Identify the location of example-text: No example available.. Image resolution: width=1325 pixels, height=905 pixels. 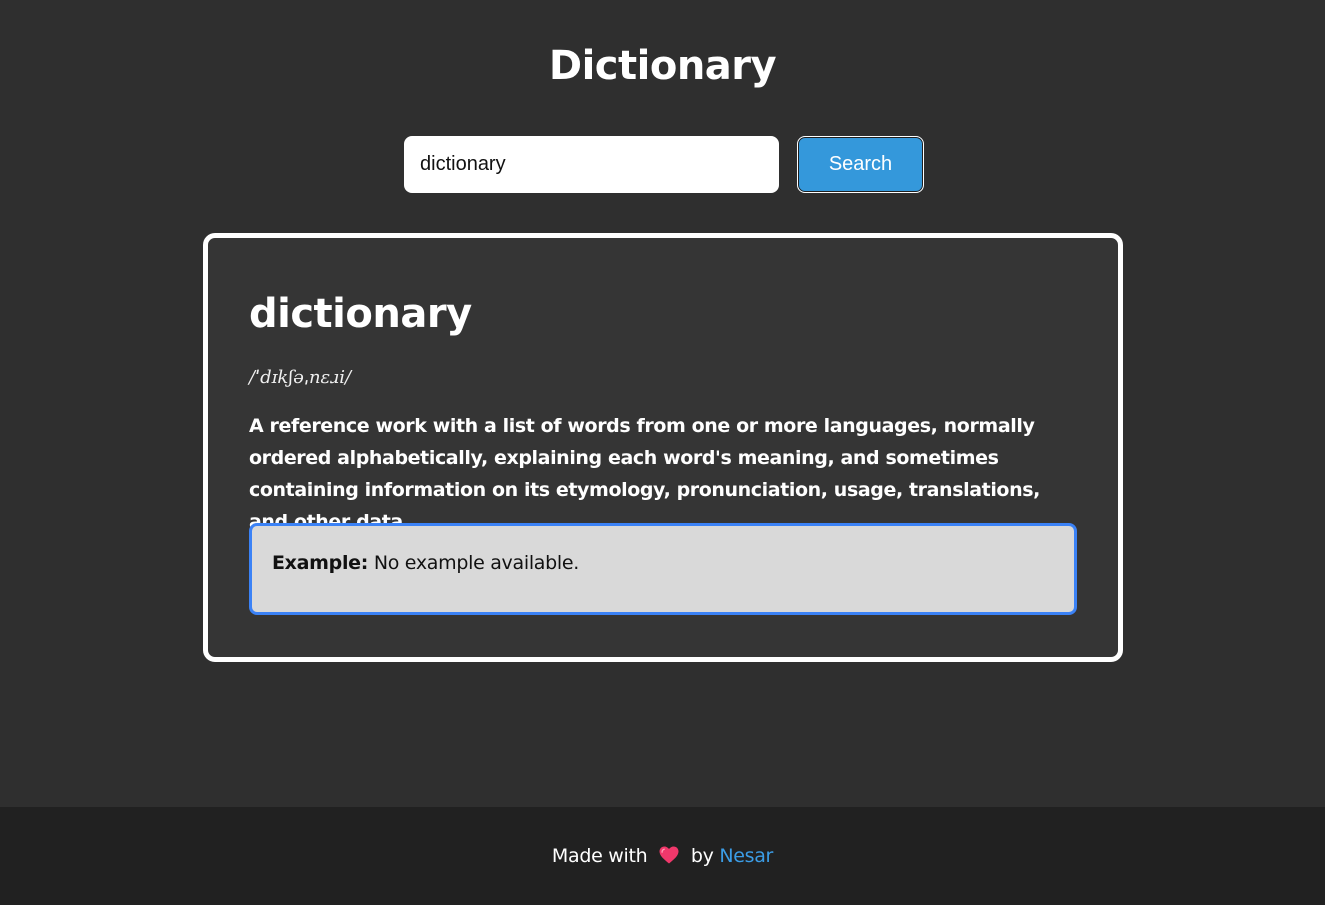
(476, 563).